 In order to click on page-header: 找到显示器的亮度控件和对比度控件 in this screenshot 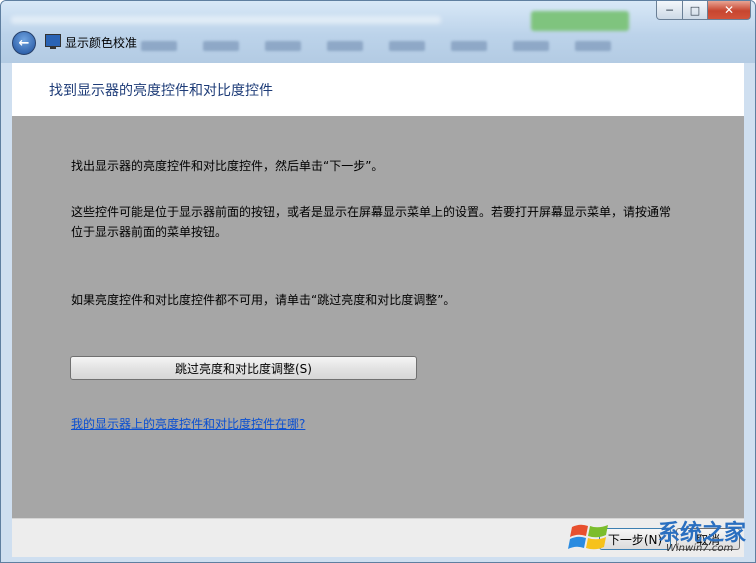, I will do `click(378, 89)`.